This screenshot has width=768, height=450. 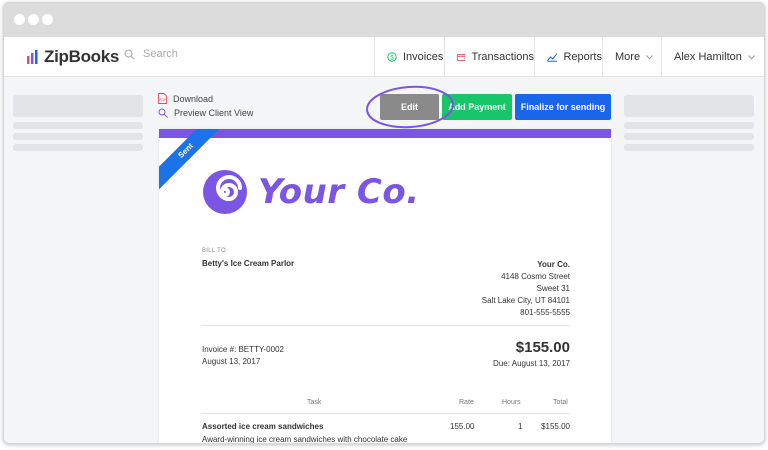 I want to click on window-titlebar, so click(x=384, y=20).